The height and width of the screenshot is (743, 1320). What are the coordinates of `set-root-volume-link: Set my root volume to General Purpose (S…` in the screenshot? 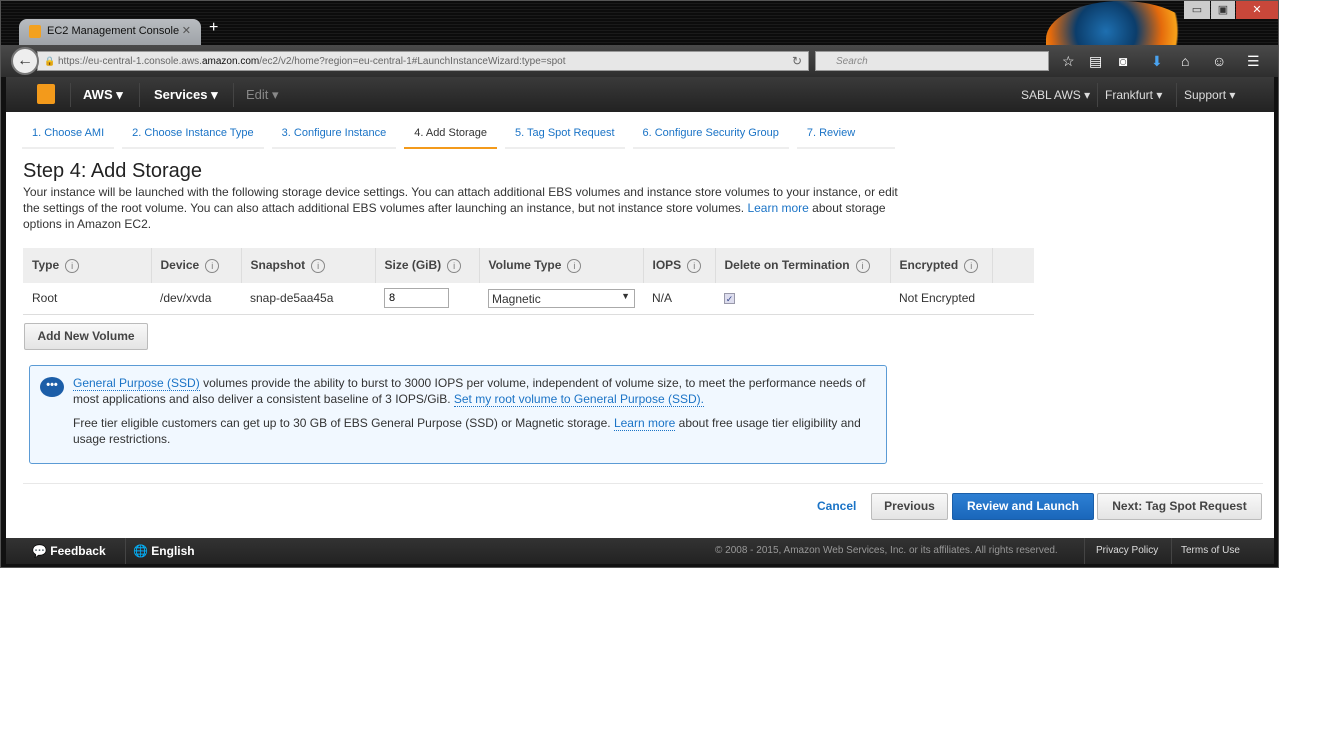 It's located at (578, 399).